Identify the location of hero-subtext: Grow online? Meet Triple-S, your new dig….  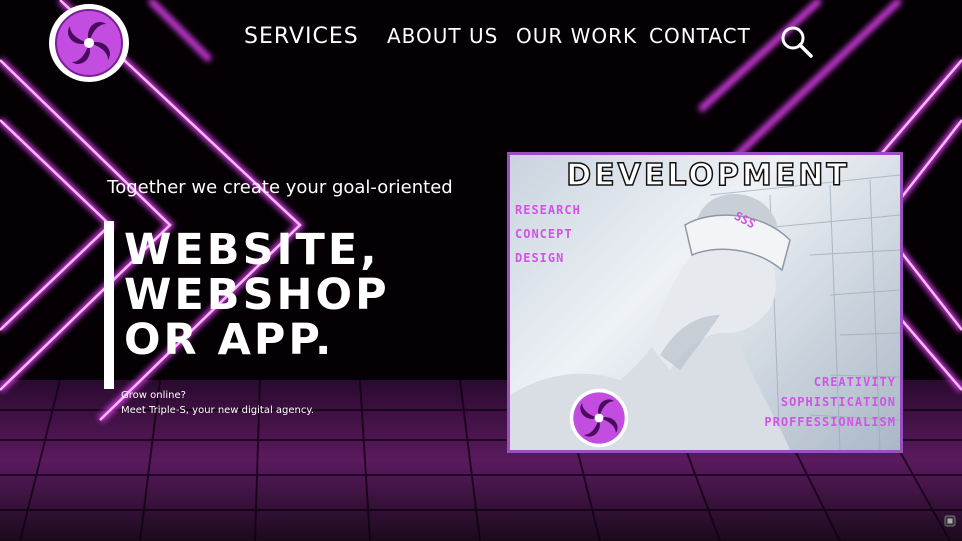
(217, 403).